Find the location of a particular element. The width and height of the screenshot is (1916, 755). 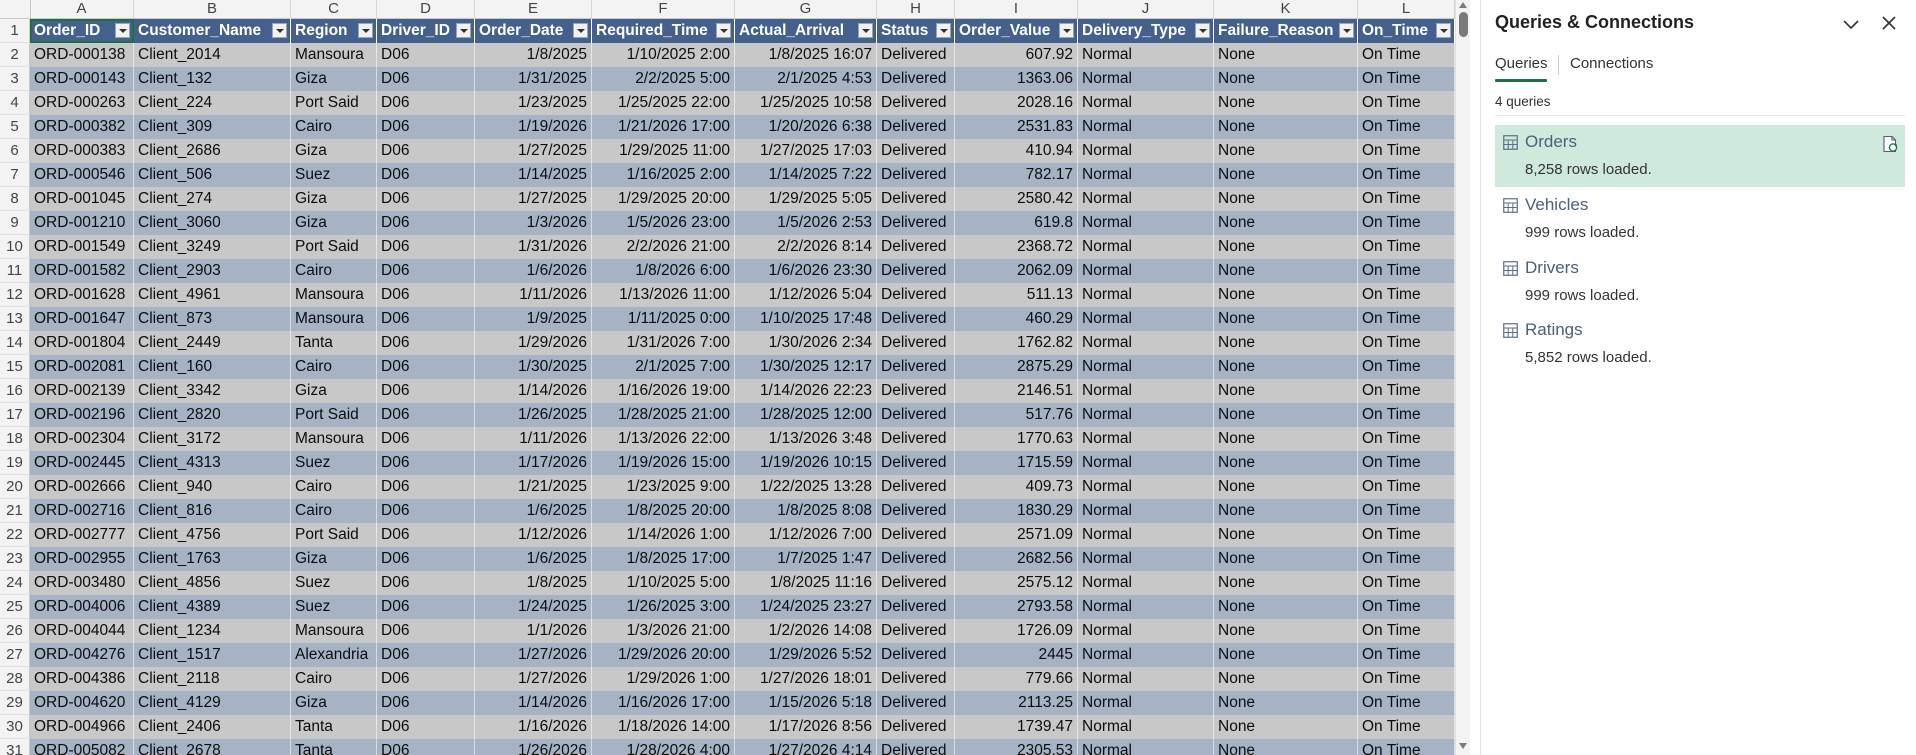

table-cell: 1/19/2026 15:00 is located at coordinates (663, 463).